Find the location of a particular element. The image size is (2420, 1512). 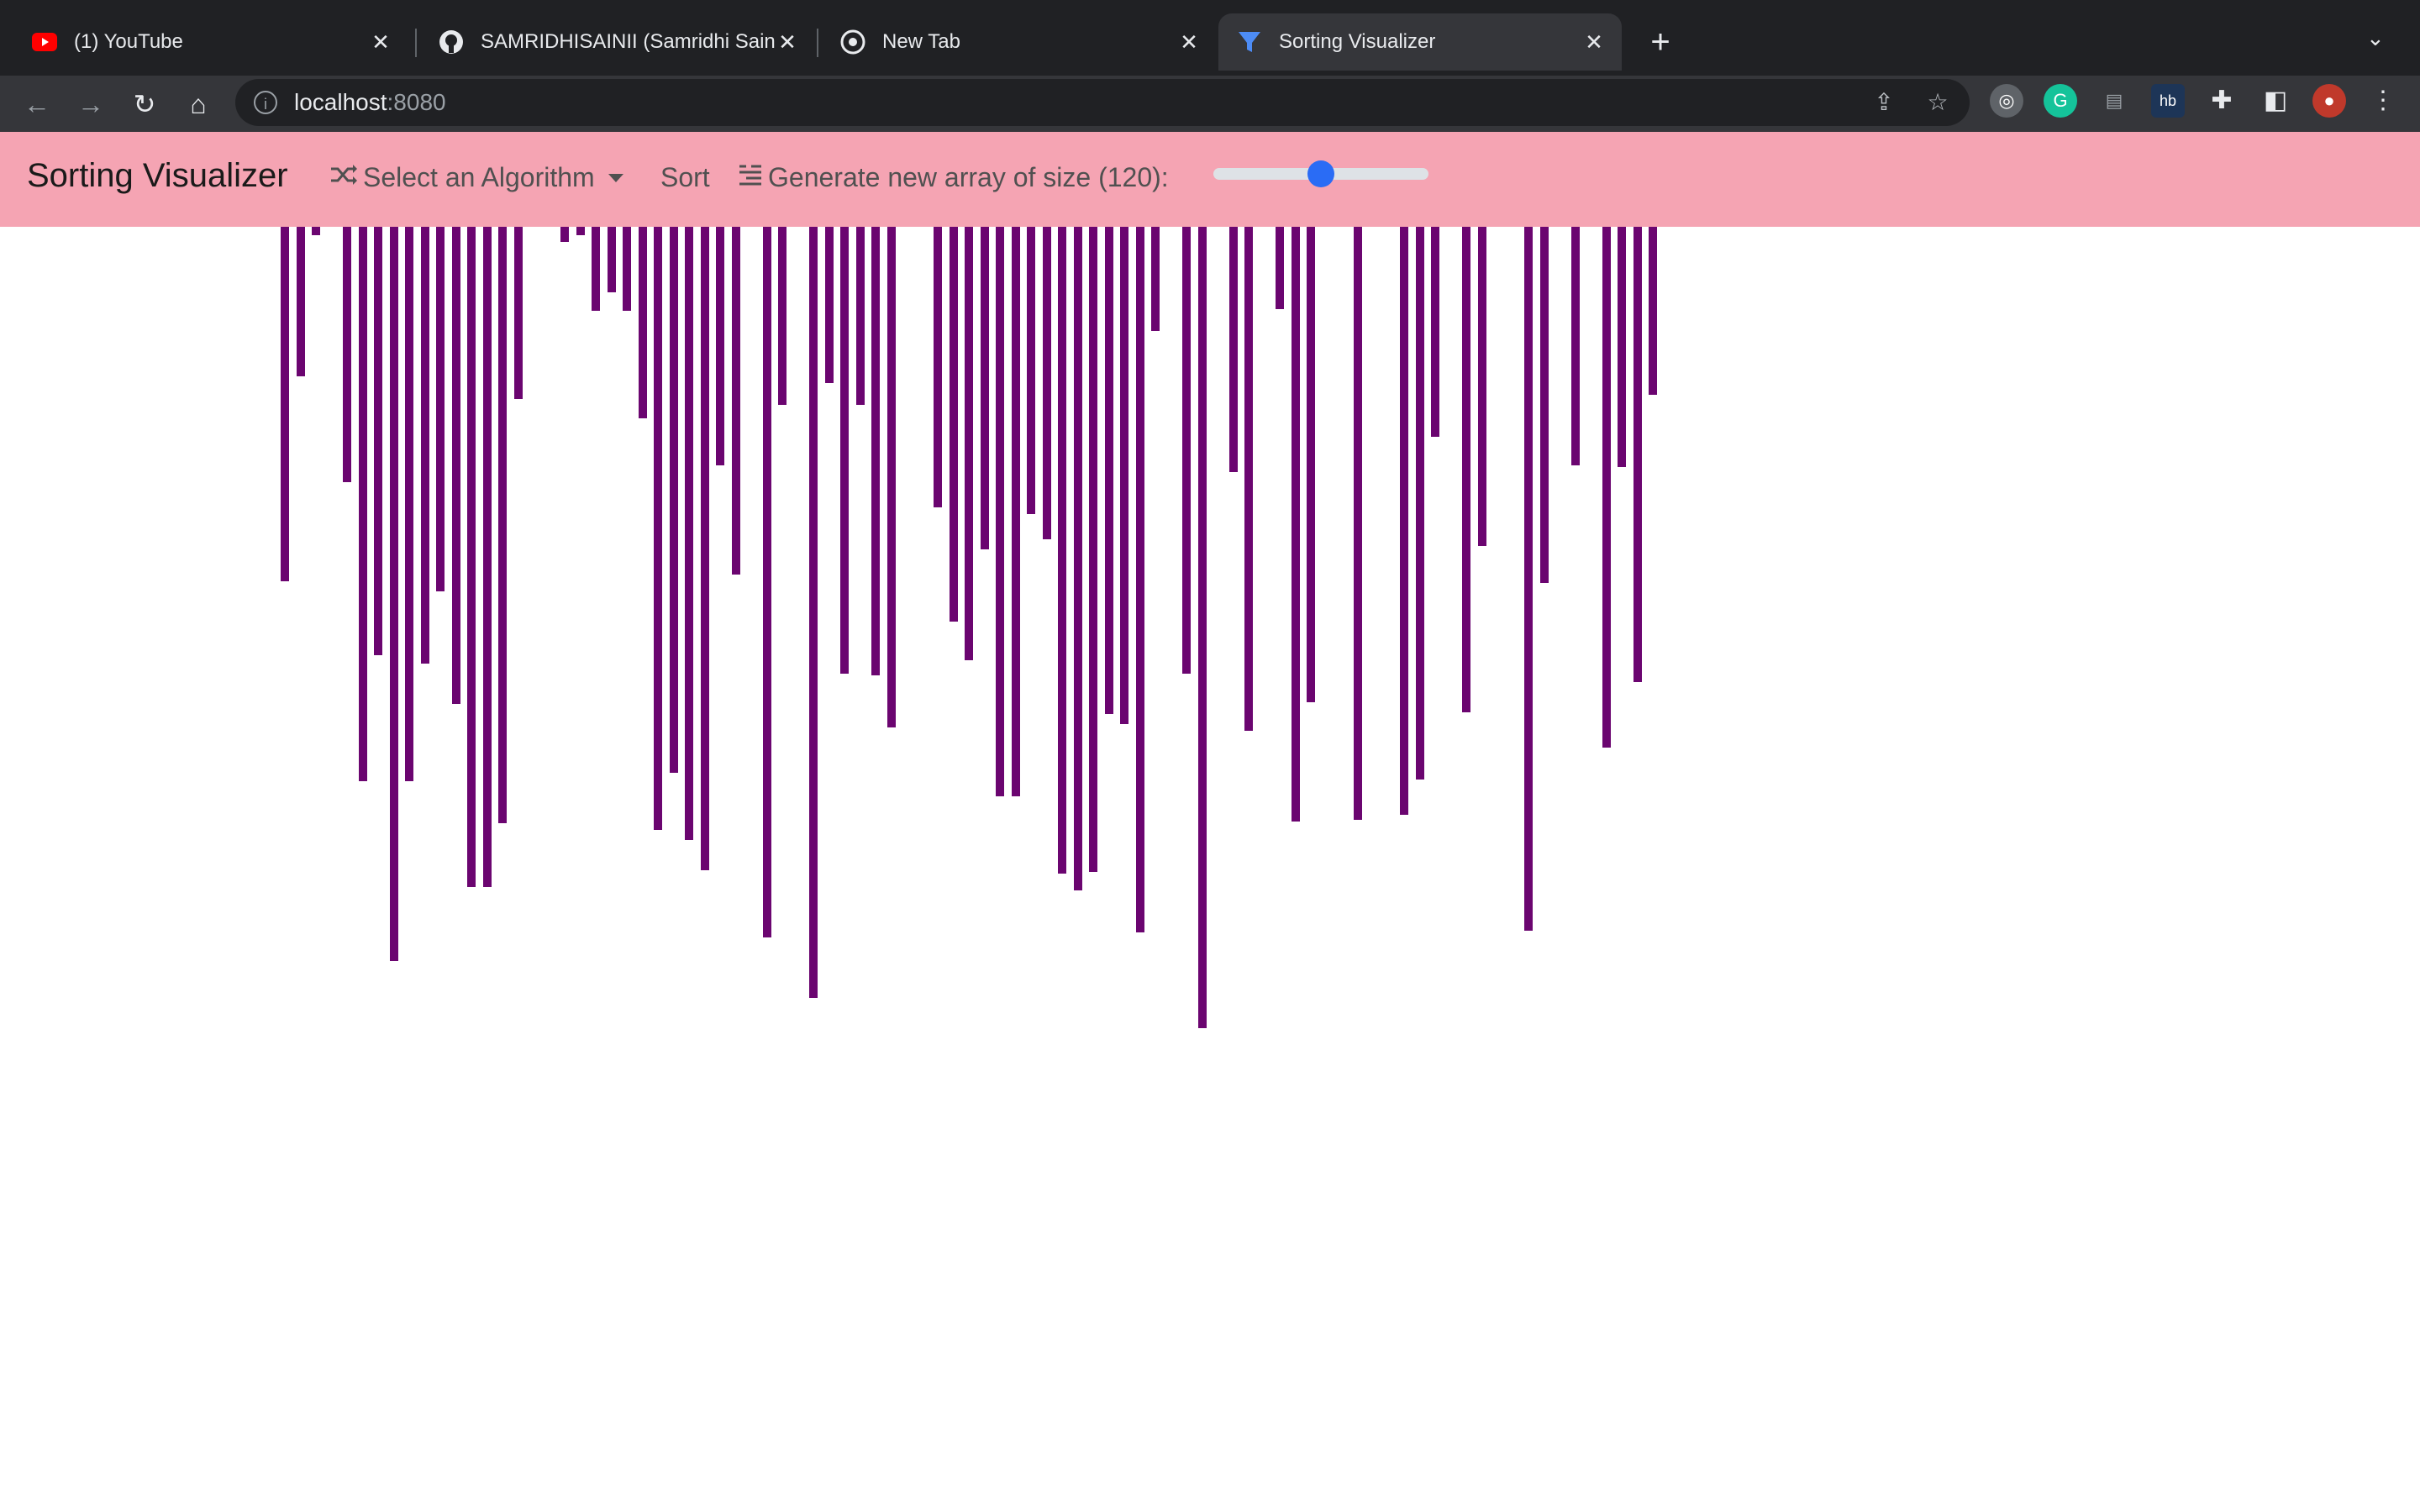

extension-icon: ◎ is located at coordinates (2006, 101).